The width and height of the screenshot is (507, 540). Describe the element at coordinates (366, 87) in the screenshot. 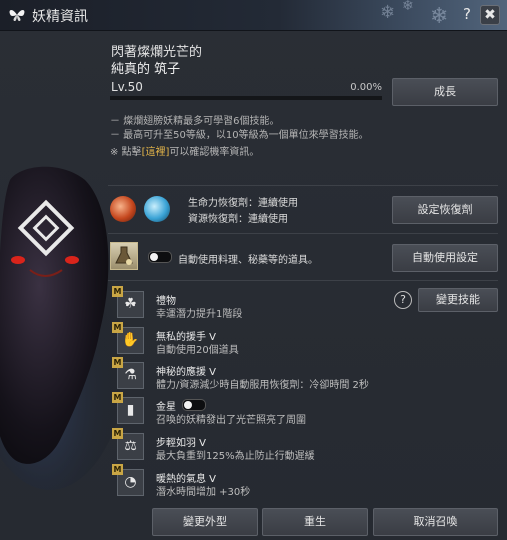

I see `exp-percent: 0.00%` at that location.